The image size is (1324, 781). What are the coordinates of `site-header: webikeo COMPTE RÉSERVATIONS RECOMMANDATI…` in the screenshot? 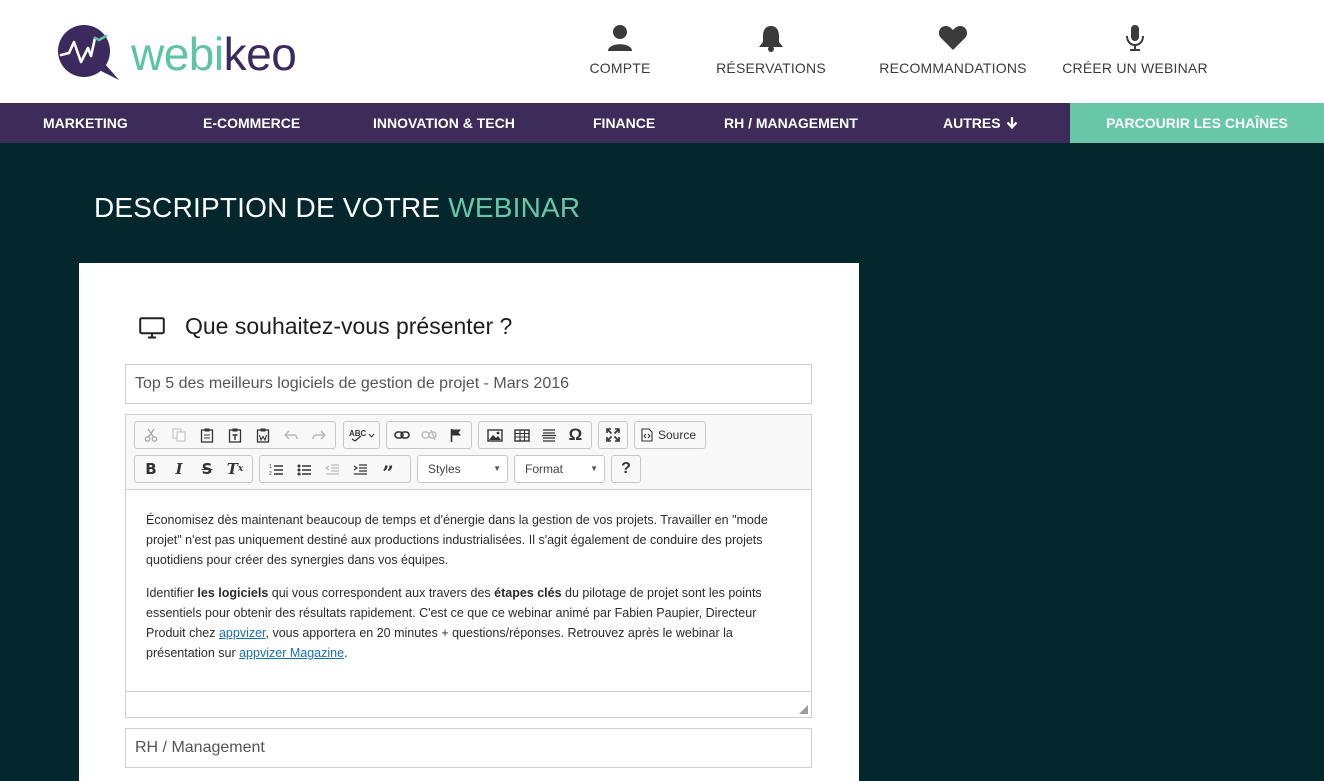 It's located at (662, 51).